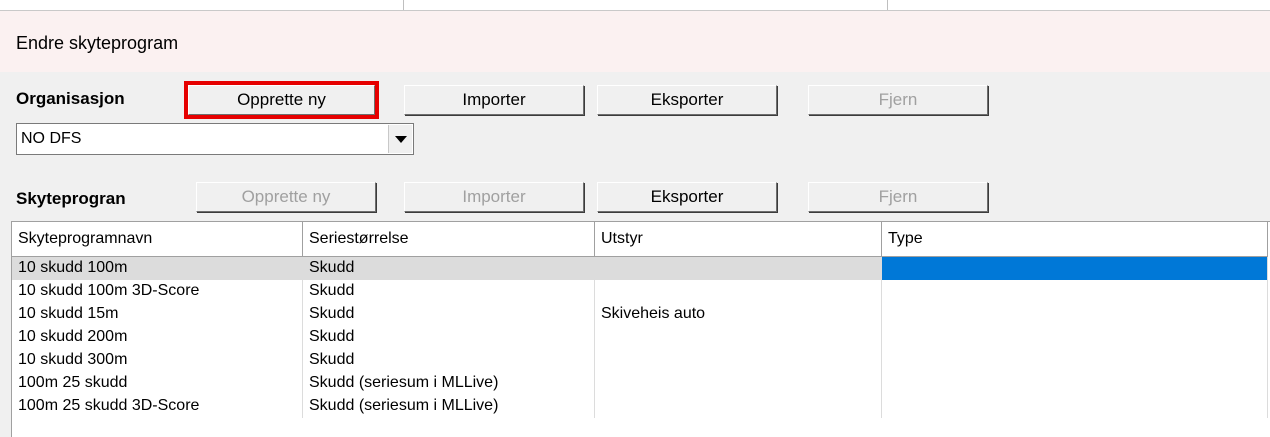 The height and width of the screenshot is (437, 1270). What do you see at coordinates (286, 197) in the screenshot?
I see `program-create-button: Opprette ny` at bounding box center [286, 197].